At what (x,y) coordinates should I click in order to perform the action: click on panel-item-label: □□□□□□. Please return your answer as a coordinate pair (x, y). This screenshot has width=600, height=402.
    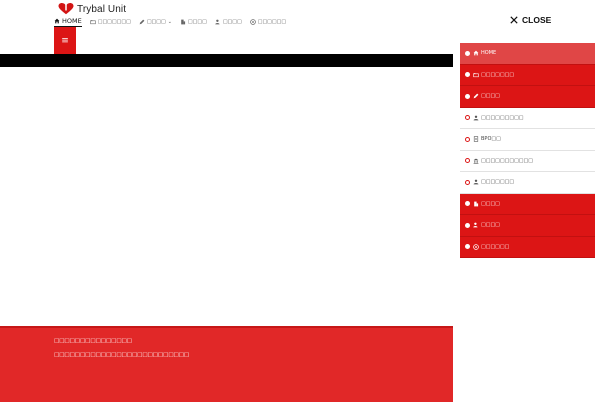
    Looking at the image, I should click on (495, 246).